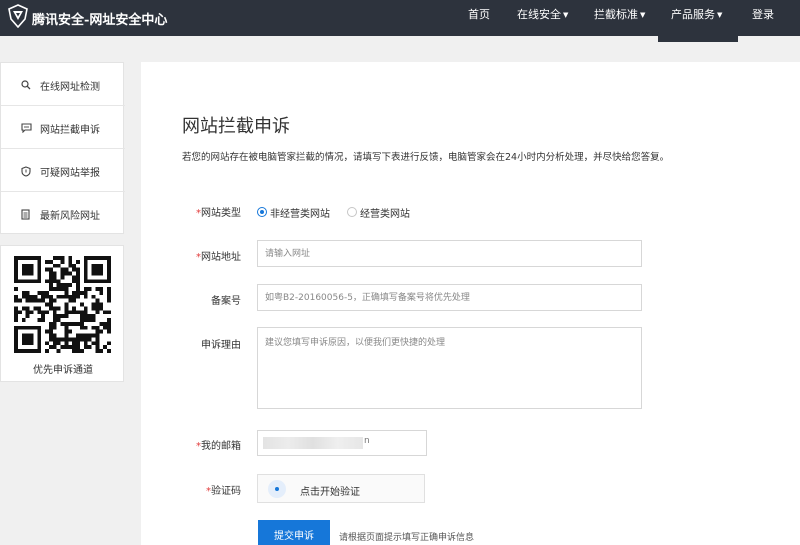 The height and width of the screenshot is (545, 800). I want to click on top-nav-bar: 腾讯安全-网址安全中心 首页 在线安全 ▼ 拦截标准 ▼ 产品服务 ▼ 登录, so click(400, 18).